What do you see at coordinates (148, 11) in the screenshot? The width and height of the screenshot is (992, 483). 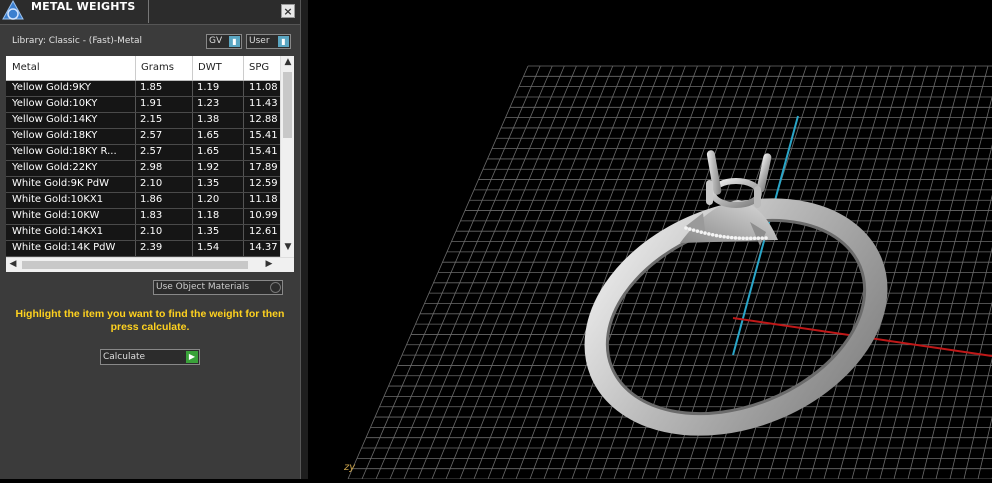 I see `title-separator` at bounding box center [148, 11].